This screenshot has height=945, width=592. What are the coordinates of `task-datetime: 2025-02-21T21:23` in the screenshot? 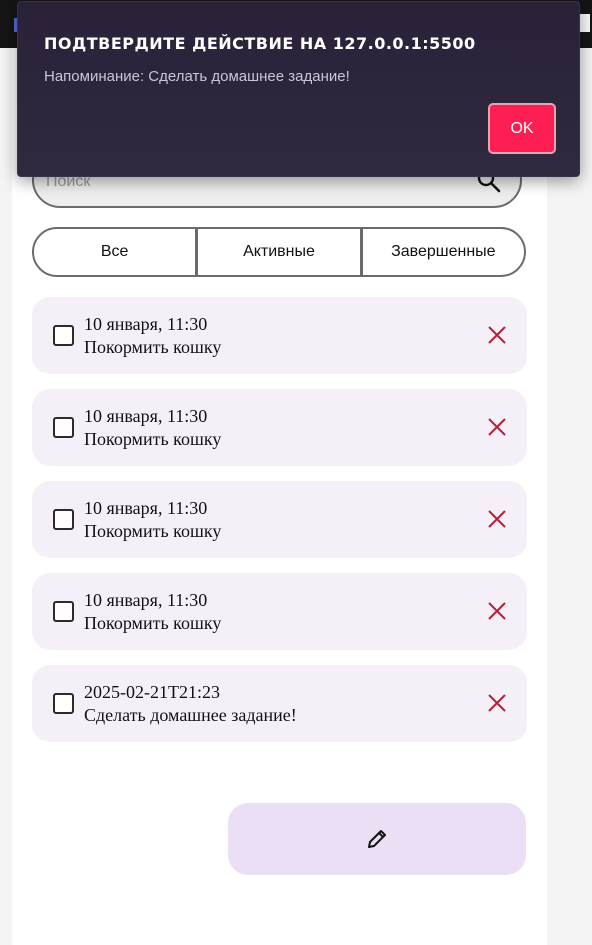 It's located at (152, 692).